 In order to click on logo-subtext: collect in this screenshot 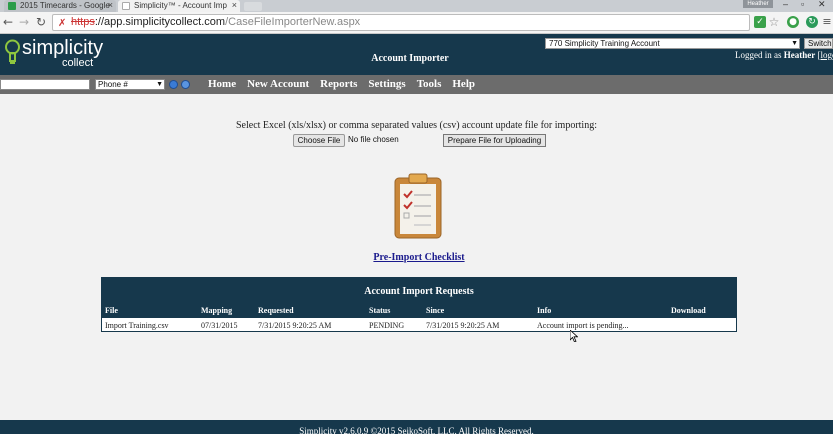, I will do `click(78, 63)`.